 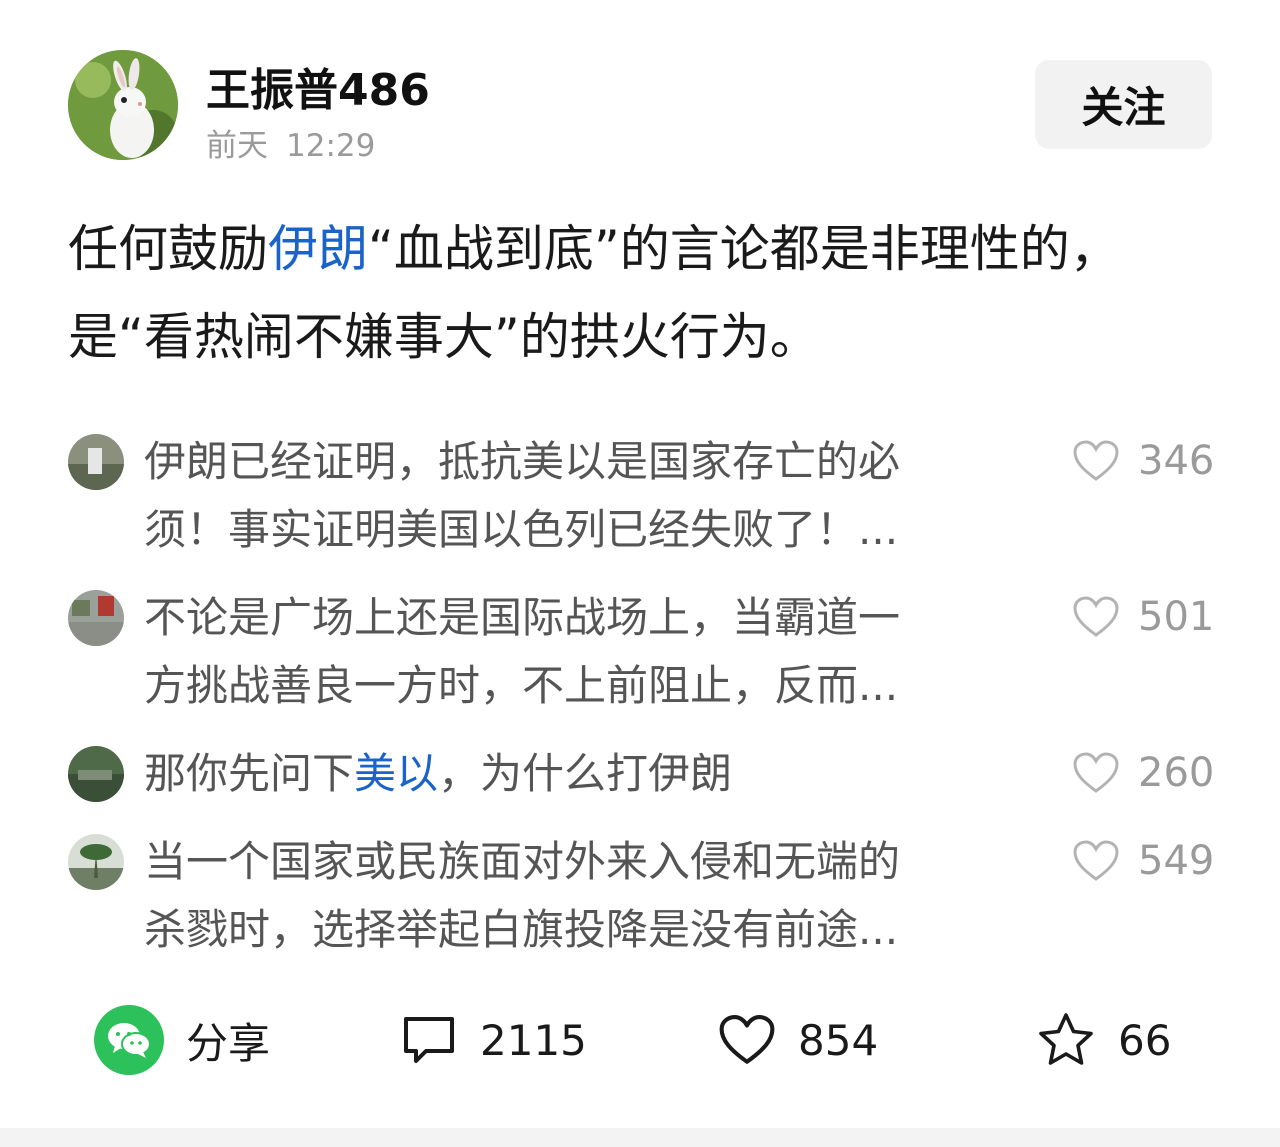 I want to click on post-time: 前天 12:29, so click(x=290, y=142).